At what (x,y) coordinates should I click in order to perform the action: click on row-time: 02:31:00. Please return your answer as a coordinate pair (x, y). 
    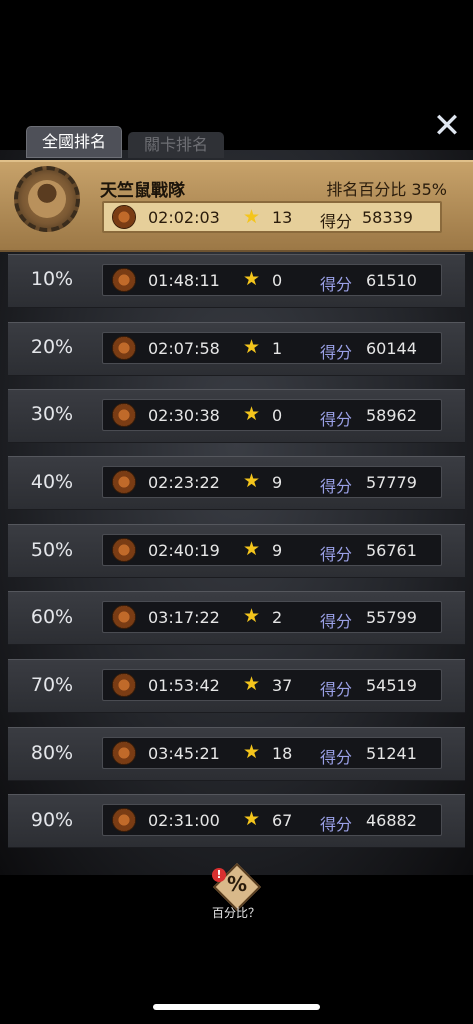
    Looking at the image, I should click on (184, 820).